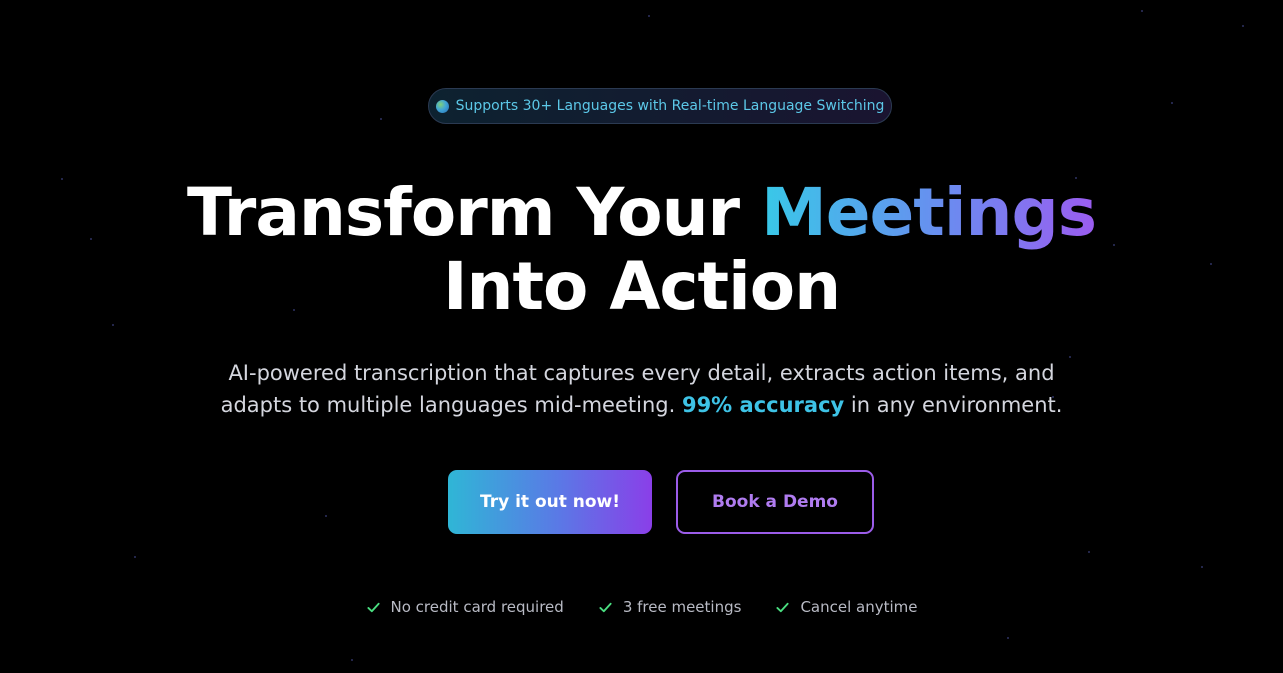  What do you see at coordinates (859, 607) in the screenshot?
I see `benefit-label: Cancel anytime` at bounding box center [859, 607].